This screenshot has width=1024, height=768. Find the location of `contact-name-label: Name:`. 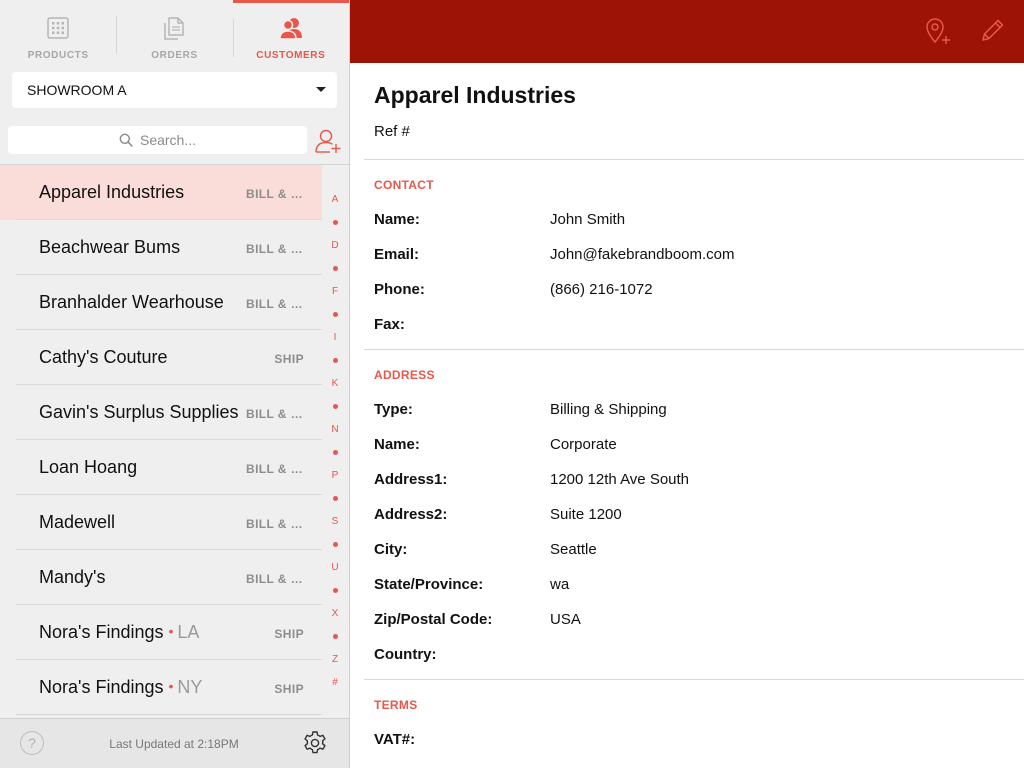

contact-name-label: Name: is located at coordinates (397, 219).